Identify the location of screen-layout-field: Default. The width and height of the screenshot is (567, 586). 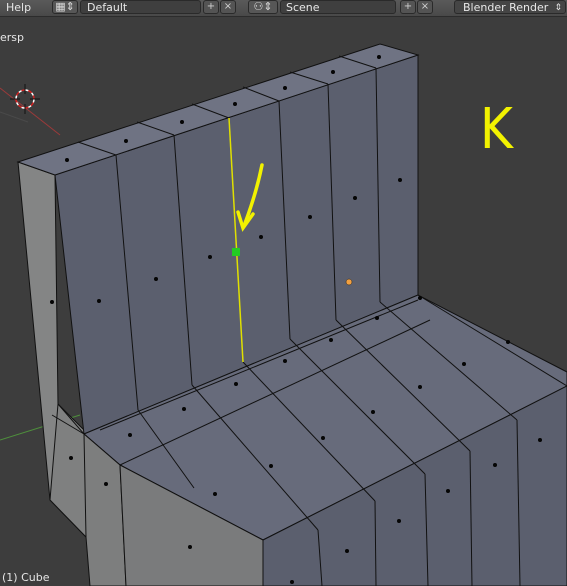
(140, 7).